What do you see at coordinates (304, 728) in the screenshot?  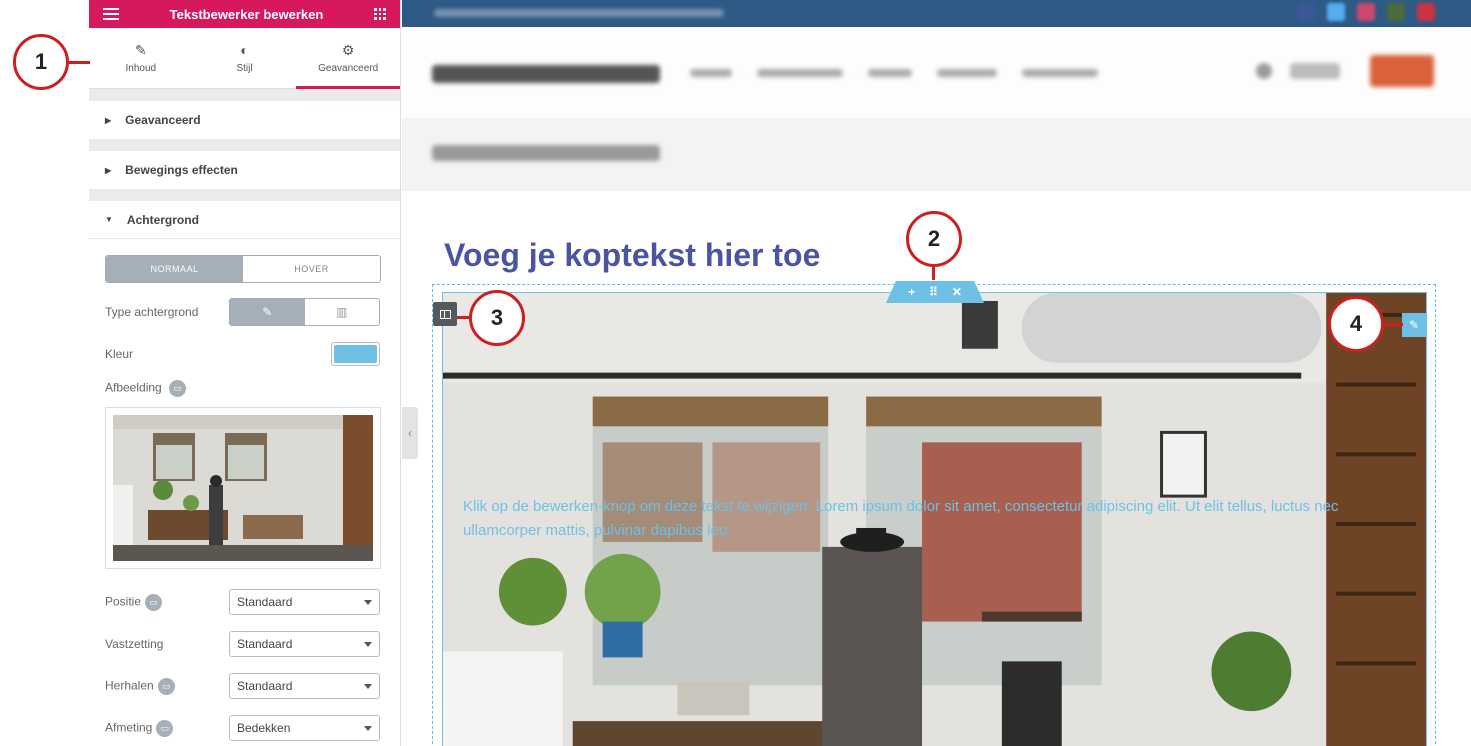 I see `afmeting-select: Bedekken` at bounding box center [304, 728].